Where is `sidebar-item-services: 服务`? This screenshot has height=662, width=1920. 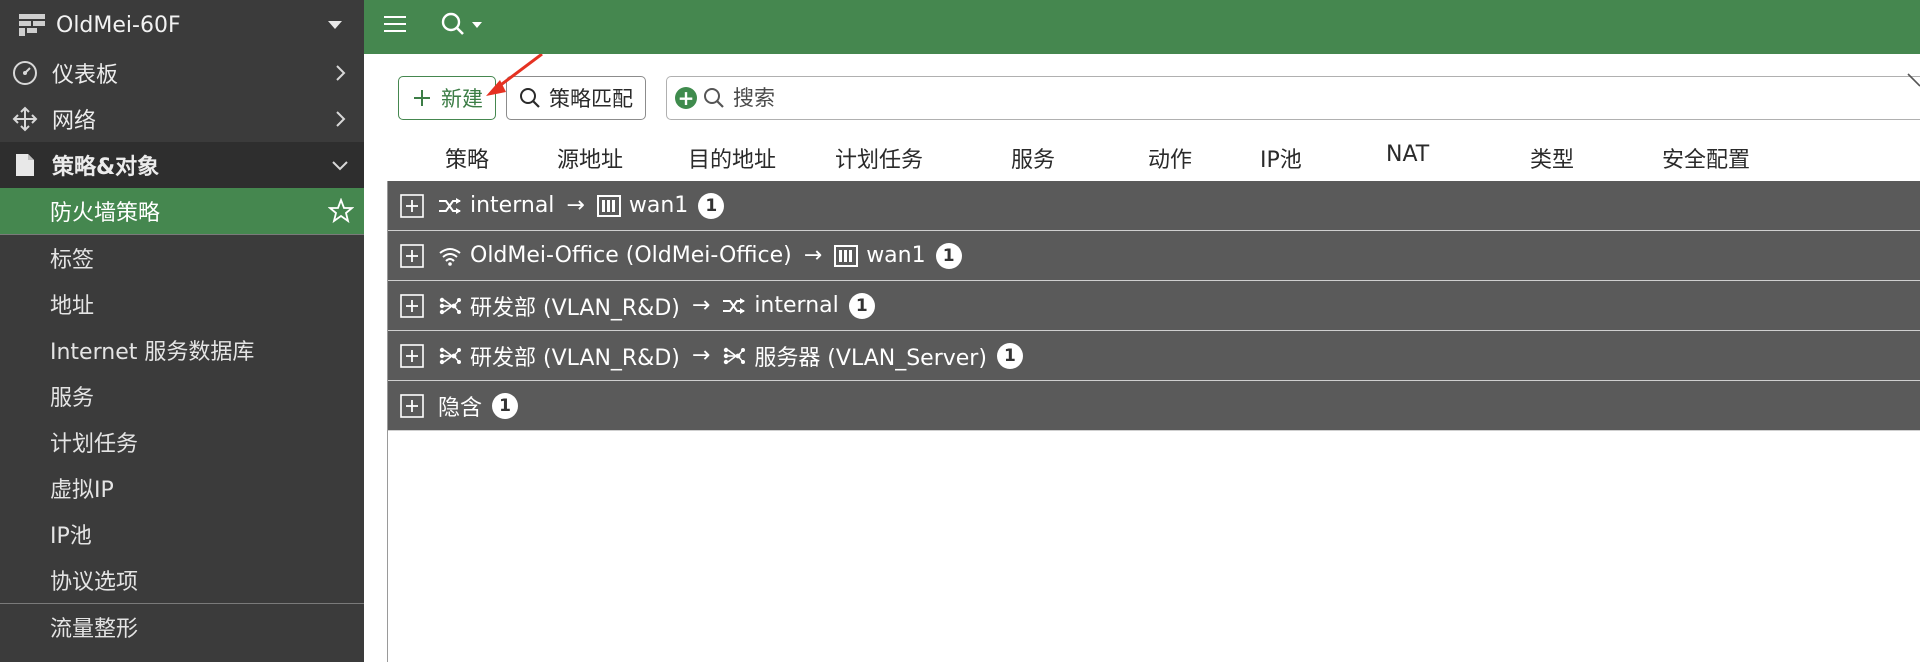 sidebar-item-services: 服务 is located at coordinates (182, 396).